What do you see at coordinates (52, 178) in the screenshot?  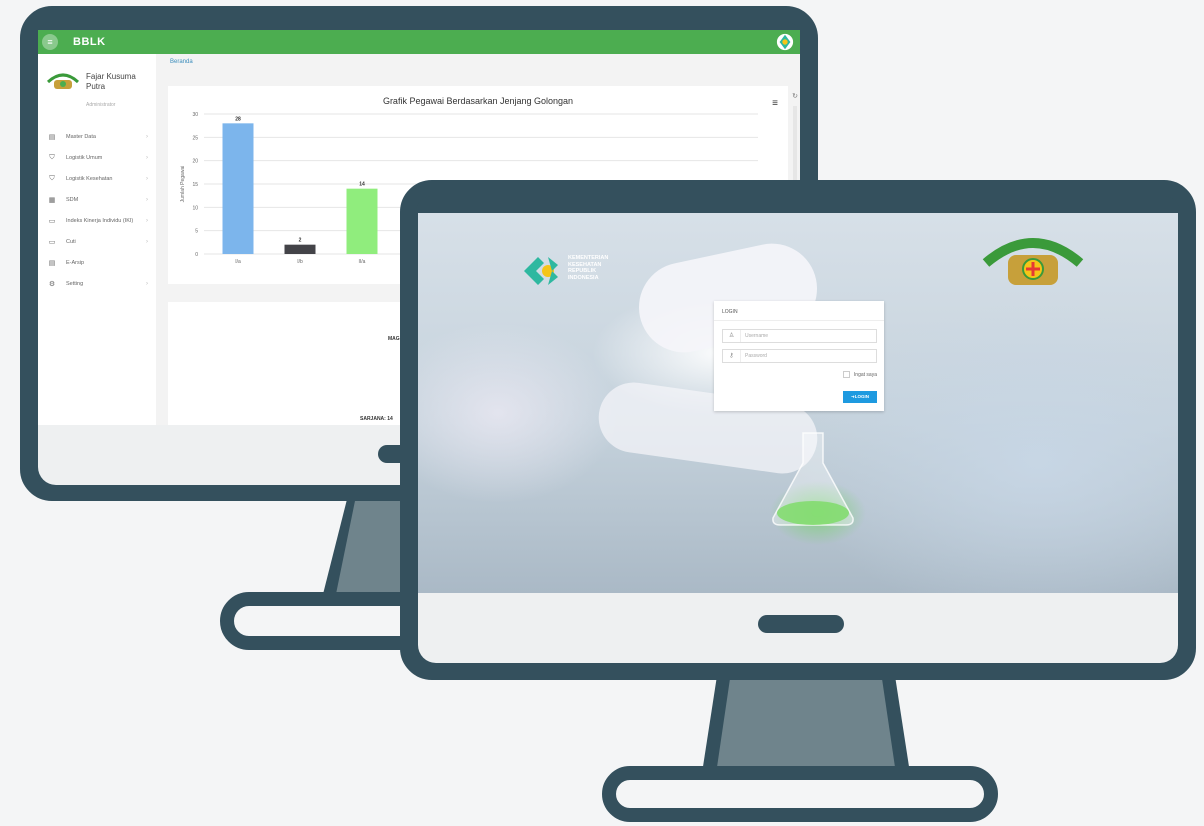 I see `medical-box-icon: ⛉` at bounding box center [52, 178].